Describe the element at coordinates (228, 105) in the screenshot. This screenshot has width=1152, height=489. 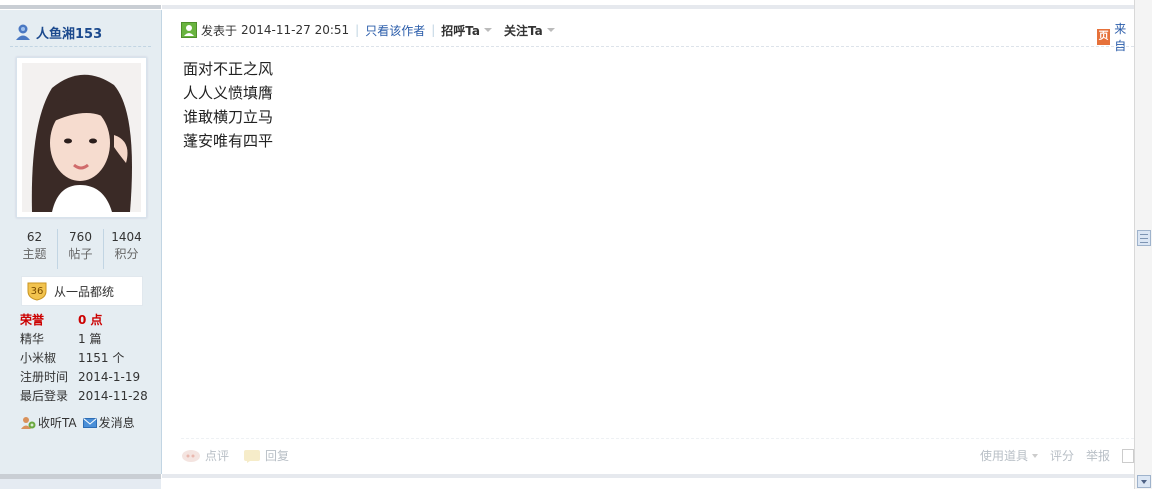
I see `post-content: 面对不正之风 人人义愤填膺 谁敢横刀立马 蓬安唯有四平` at that location.